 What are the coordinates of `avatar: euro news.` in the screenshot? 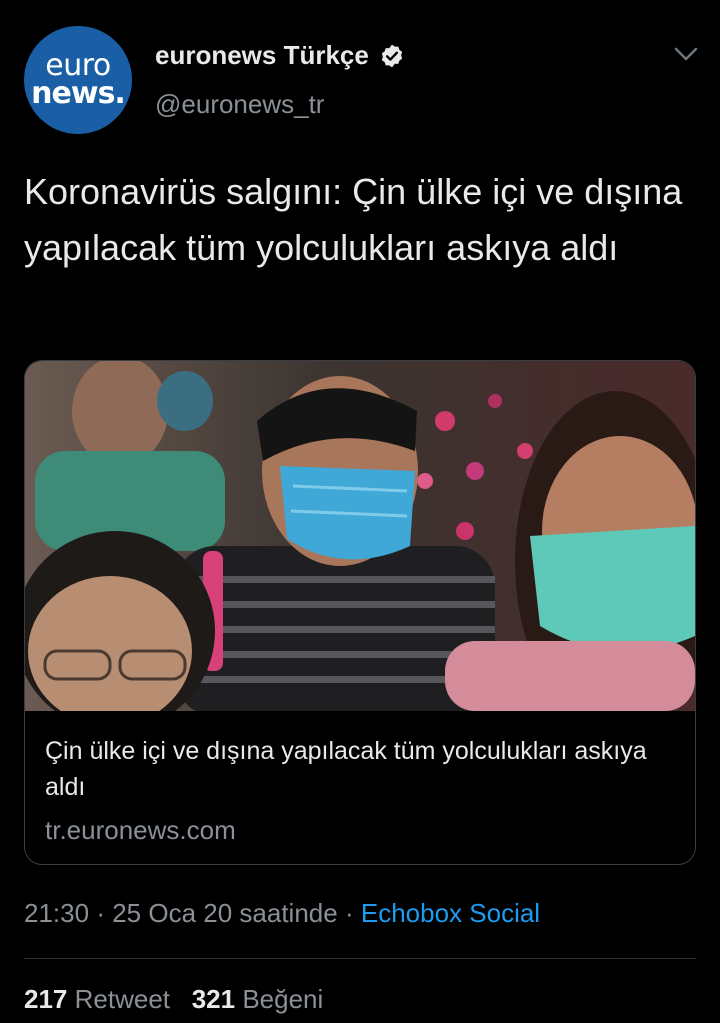 It's located at (78, 80).